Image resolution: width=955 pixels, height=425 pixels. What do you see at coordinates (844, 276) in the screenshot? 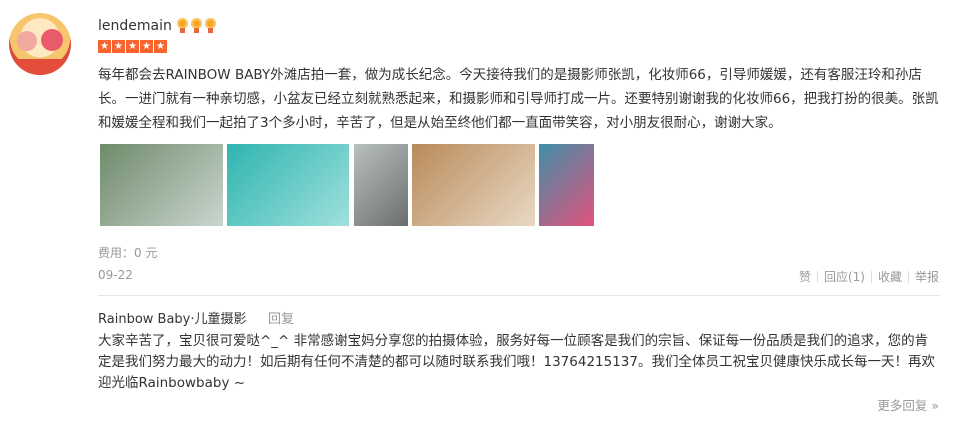
I see `reply-button: 回应(1)` at bounding box center [844, 276].